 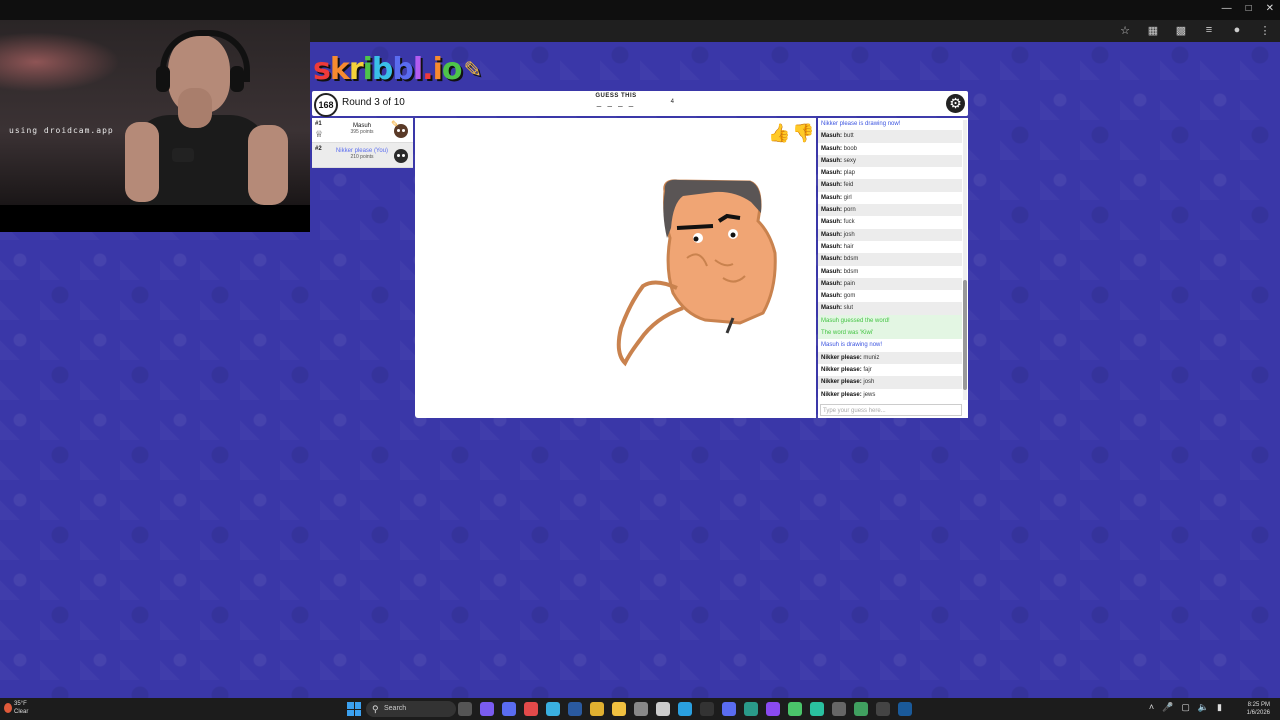 I want to click on player-avatar, so click(x=401, y=155).